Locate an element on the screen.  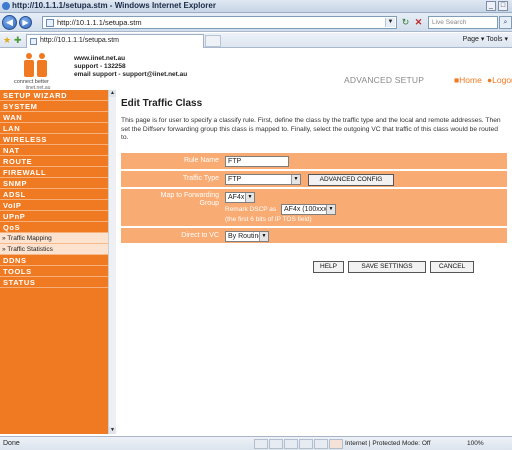
direct-vc-value: By Routing is located at coordinates (245, 236).